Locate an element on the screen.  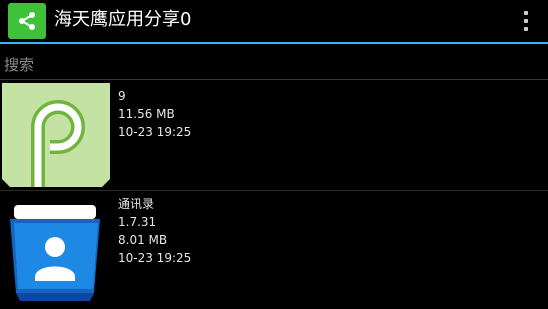
search-input is located at coordinates (274, 65).